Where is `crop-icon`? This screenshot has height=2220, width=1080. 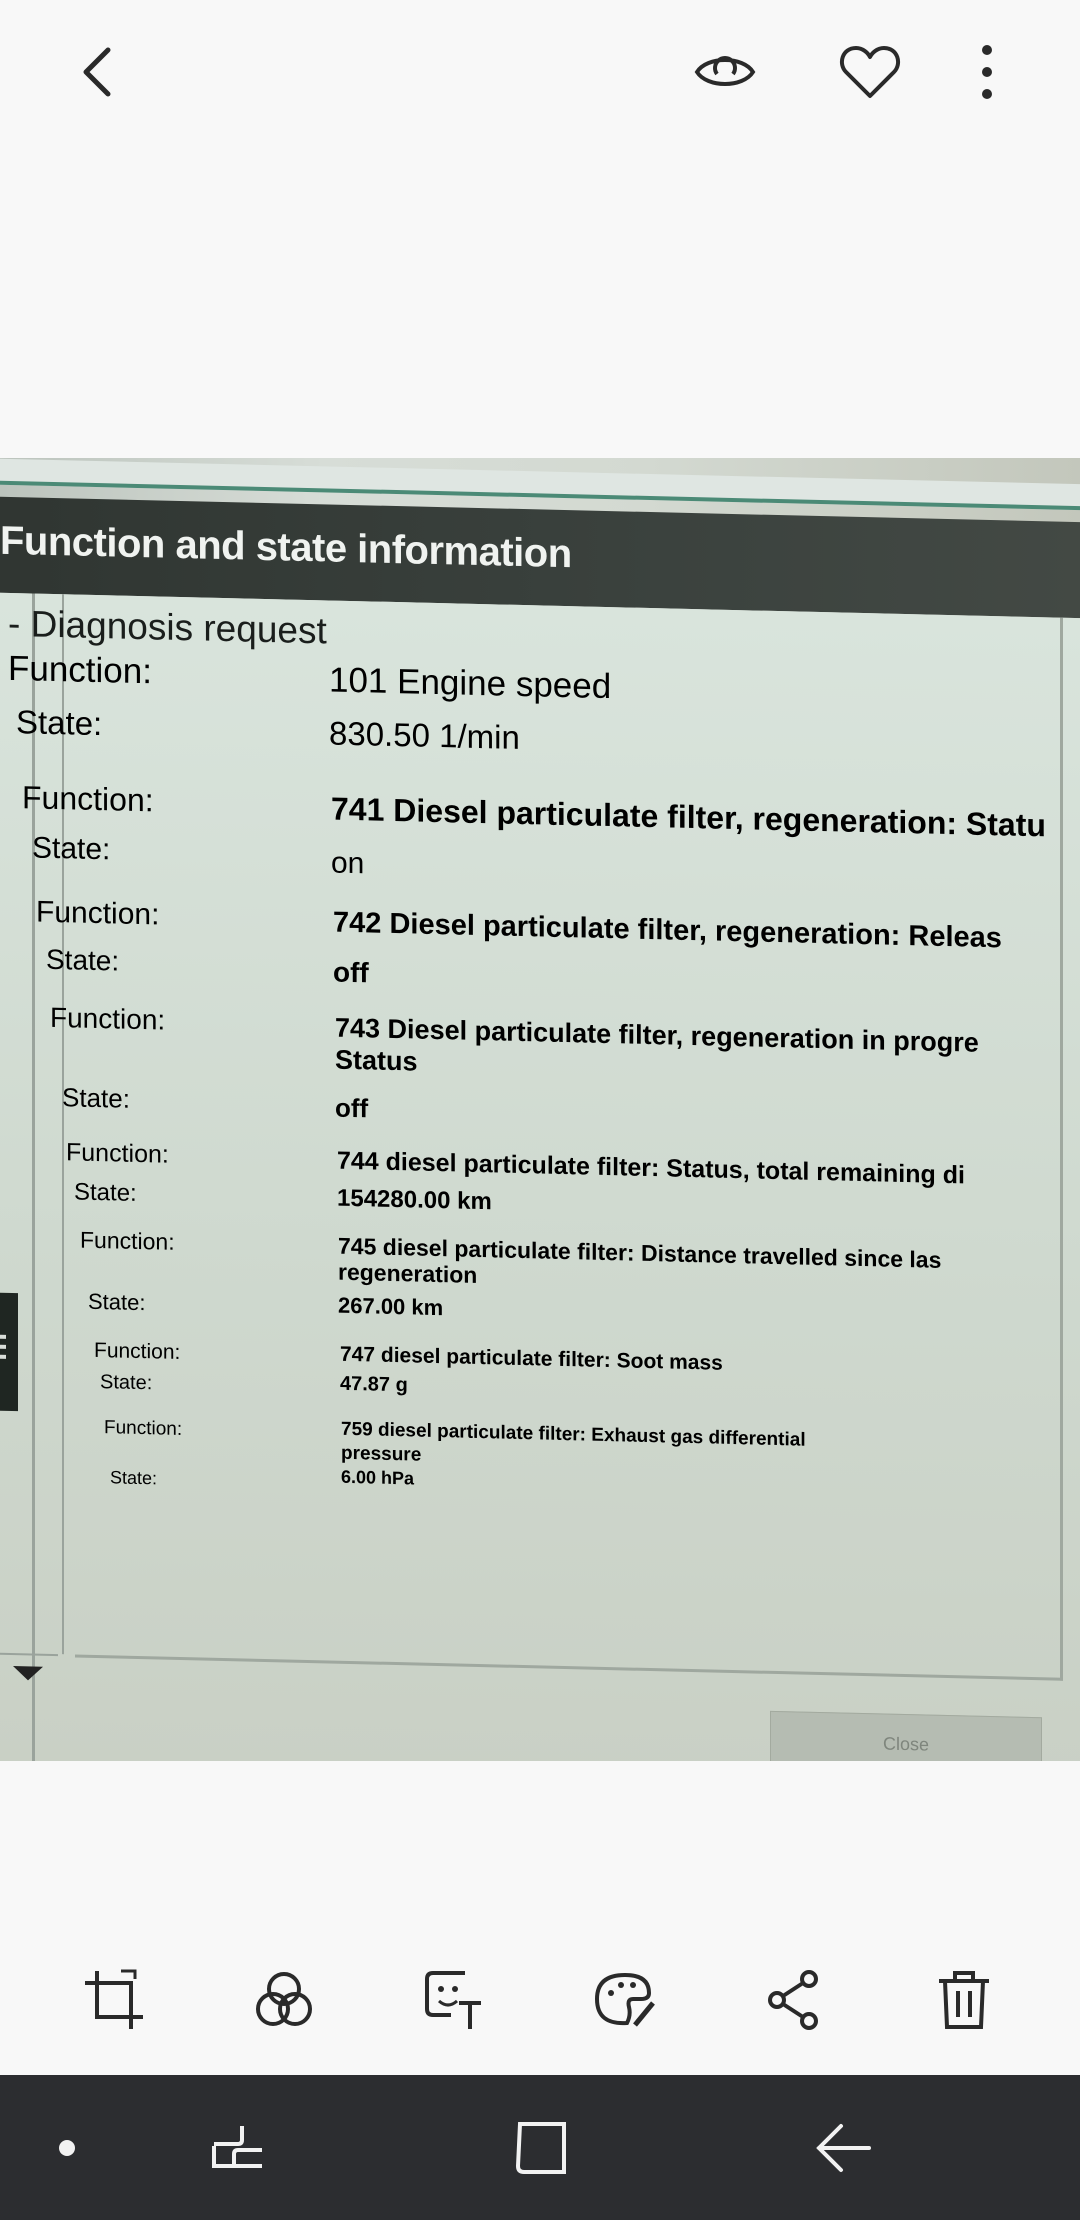 crop-icon is located at coordinates (114, 1999).